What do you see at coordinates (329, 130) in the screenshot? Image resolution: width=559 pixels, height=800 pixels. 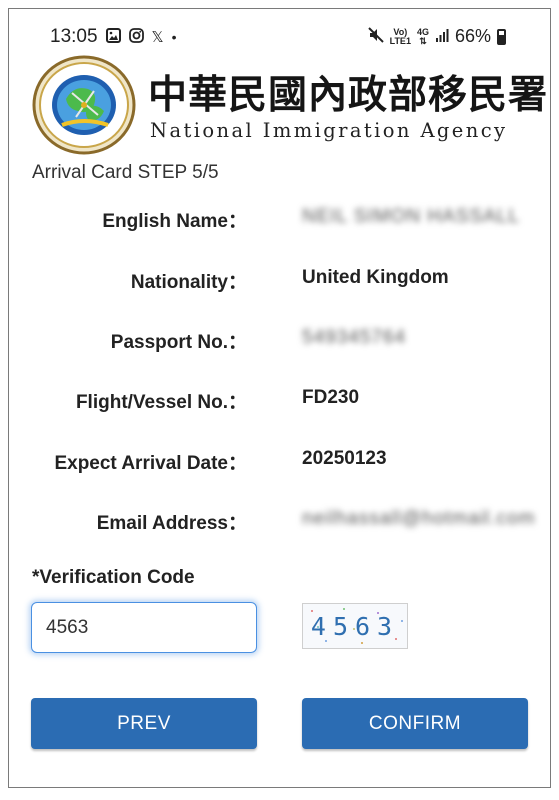 I see `agency-name-english: National Immigration Agency` at bounding box center [329, 130].